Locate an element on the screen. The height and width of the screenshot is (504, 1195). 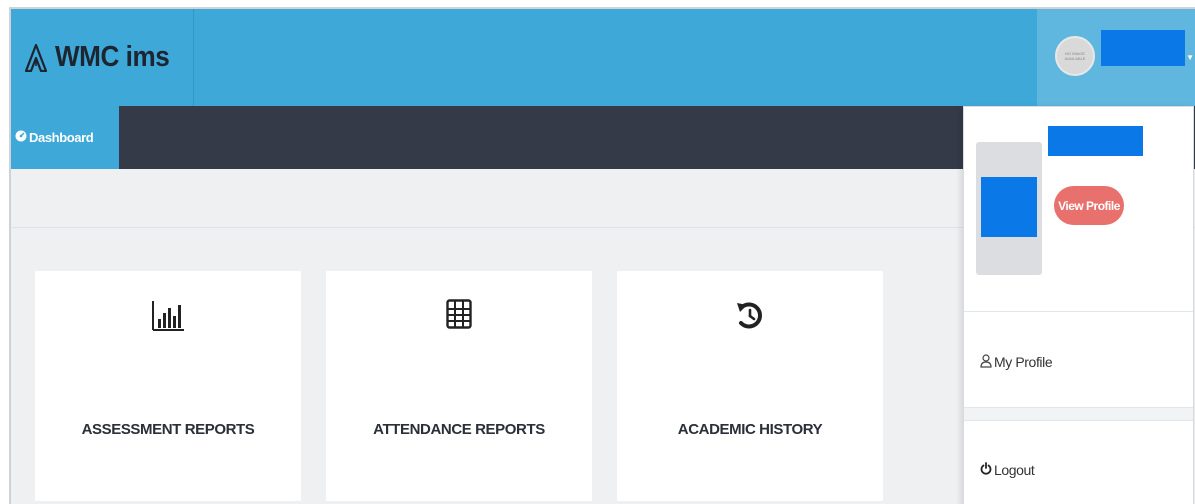
bar-chart-icon is located at coordinates (168, 316).